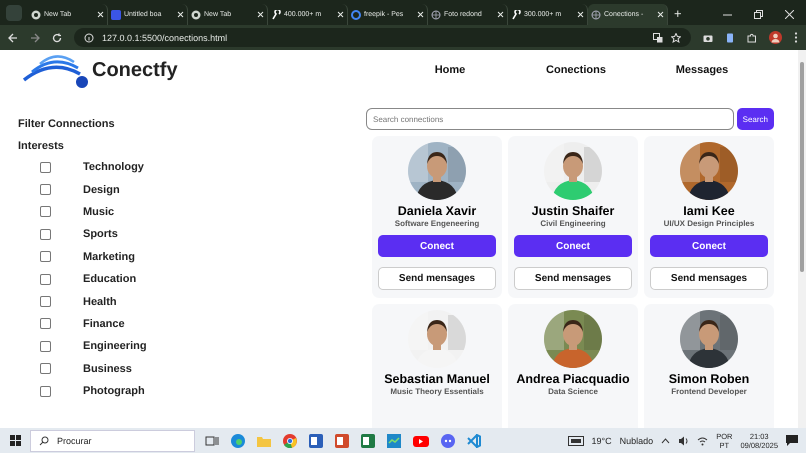  I want to click on avatar-icon, so click(775, 37).